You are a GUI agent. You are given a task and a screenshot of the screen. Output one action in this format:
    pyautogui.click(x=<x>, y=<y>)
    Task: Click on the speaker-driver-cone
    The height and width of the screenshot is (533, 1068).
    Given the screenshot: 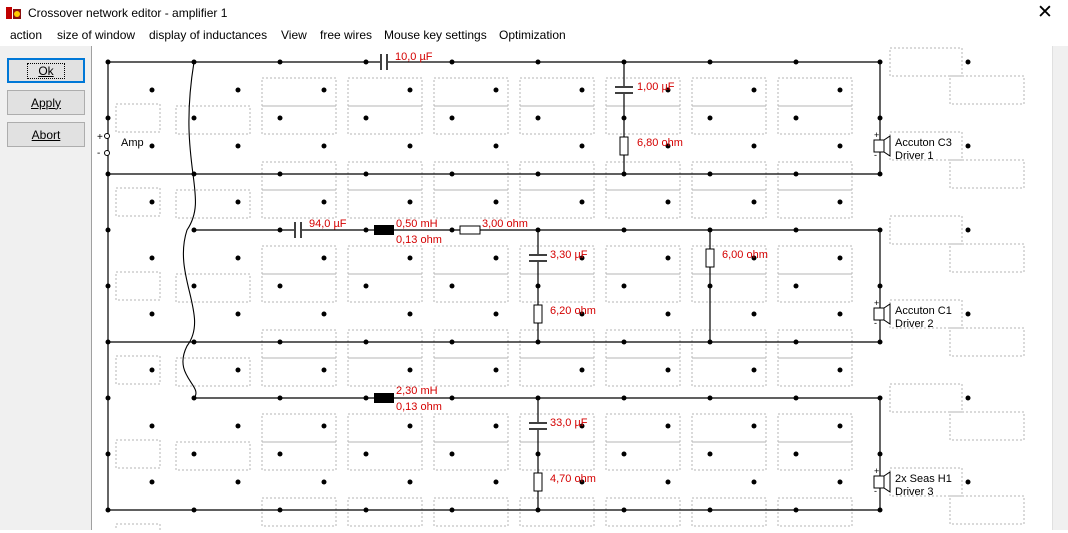 What is the action you would take?
    pyautogui.click(x=887, y=146)
    